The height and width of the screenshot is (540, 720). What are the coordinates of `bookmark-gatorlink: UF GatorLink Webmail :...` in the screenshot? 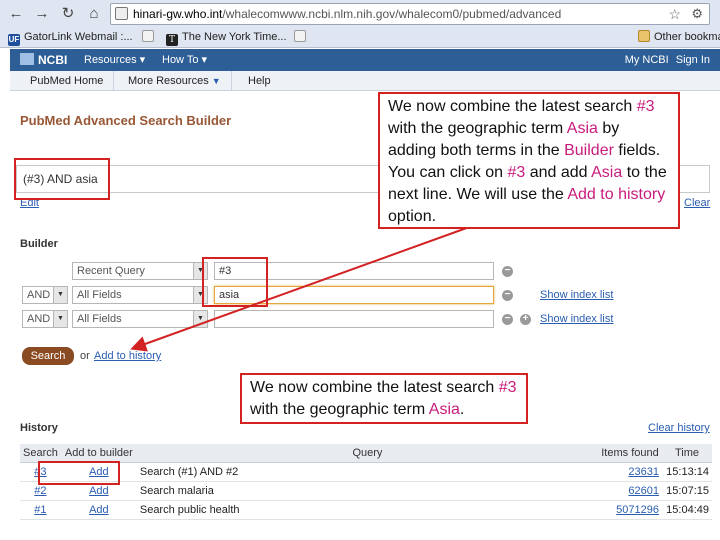 It's located at (70, 37).